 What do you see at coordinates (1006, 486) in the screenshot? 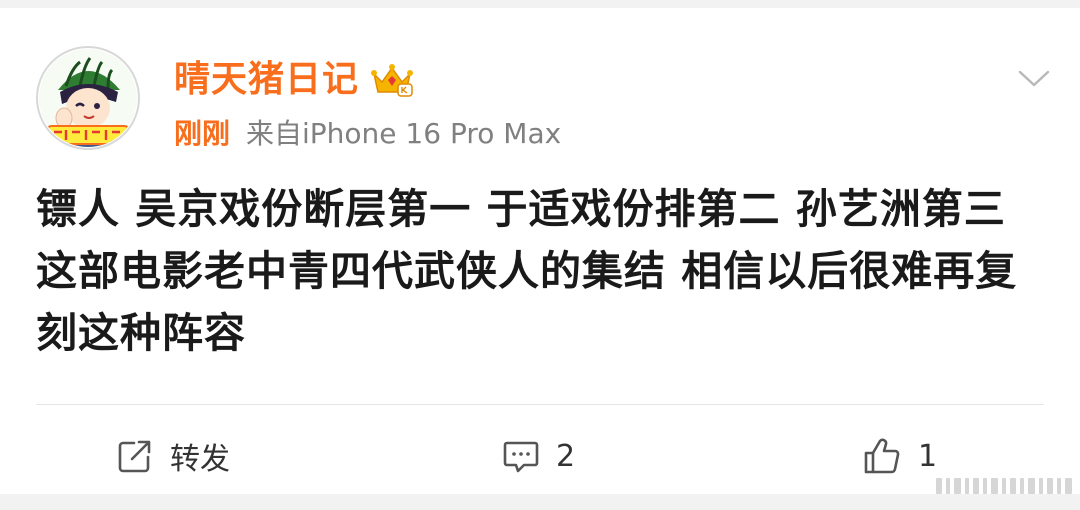
I see `watermark` at bounding box center [1006, 486].